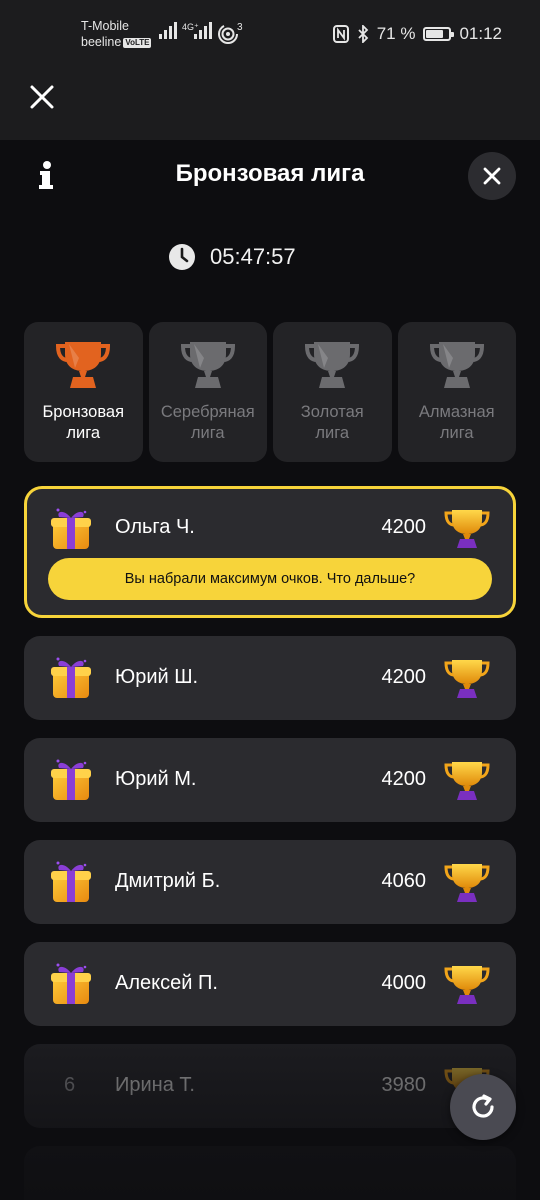 Image resolution: width=540 pixels, height=1200 pixels. Describe the element at coordinates (168, 881) in the screenshot. I see `player-name: Дмитрий Б.` at that location.